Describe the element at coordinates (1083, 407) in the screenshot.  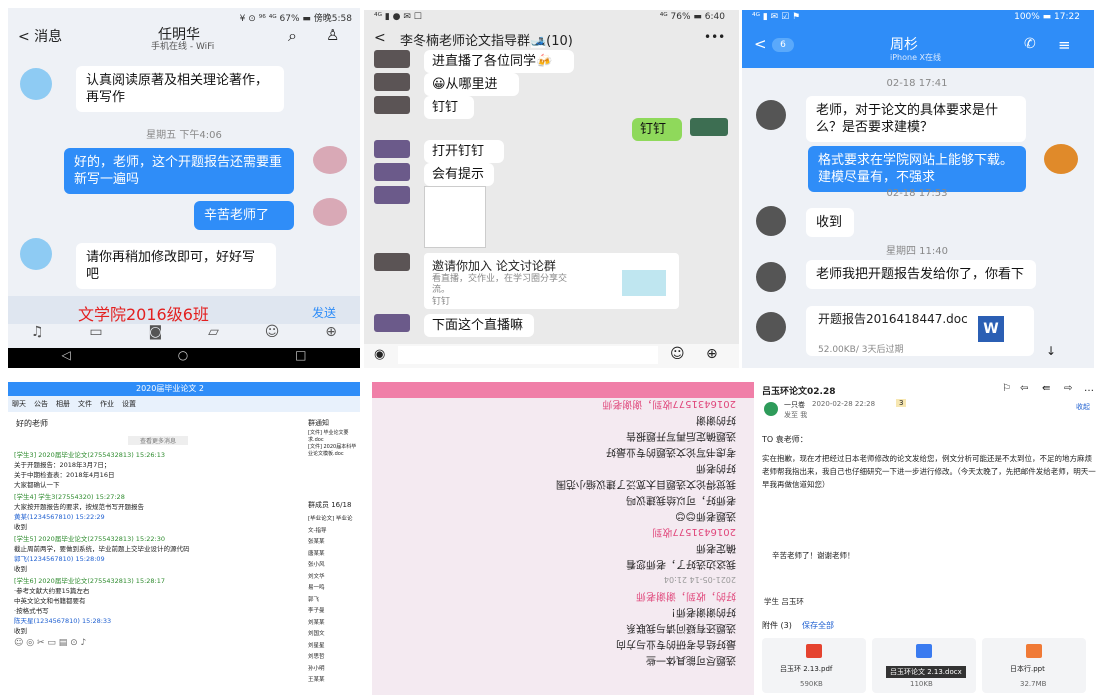
I see `collapse-link: 收起` at that location.